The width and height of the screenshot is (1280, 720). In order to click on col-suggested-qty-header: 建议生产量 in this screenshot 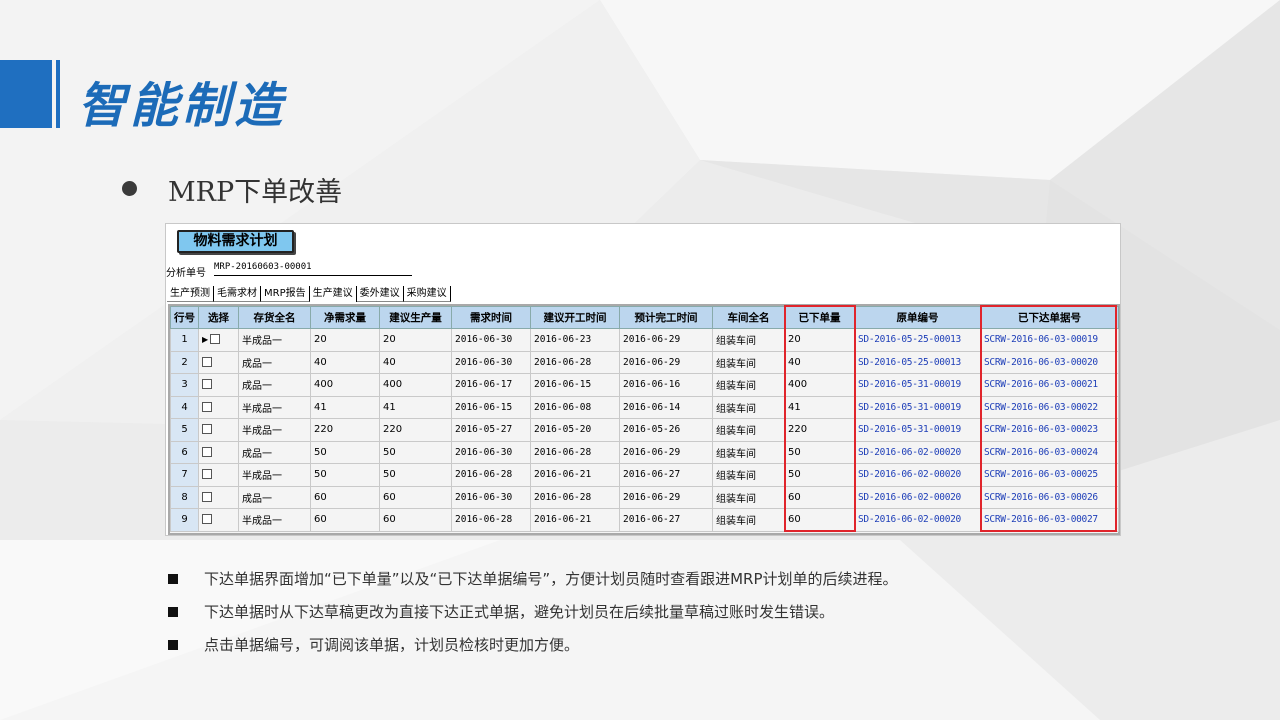, I will do `click(415, 317)`.